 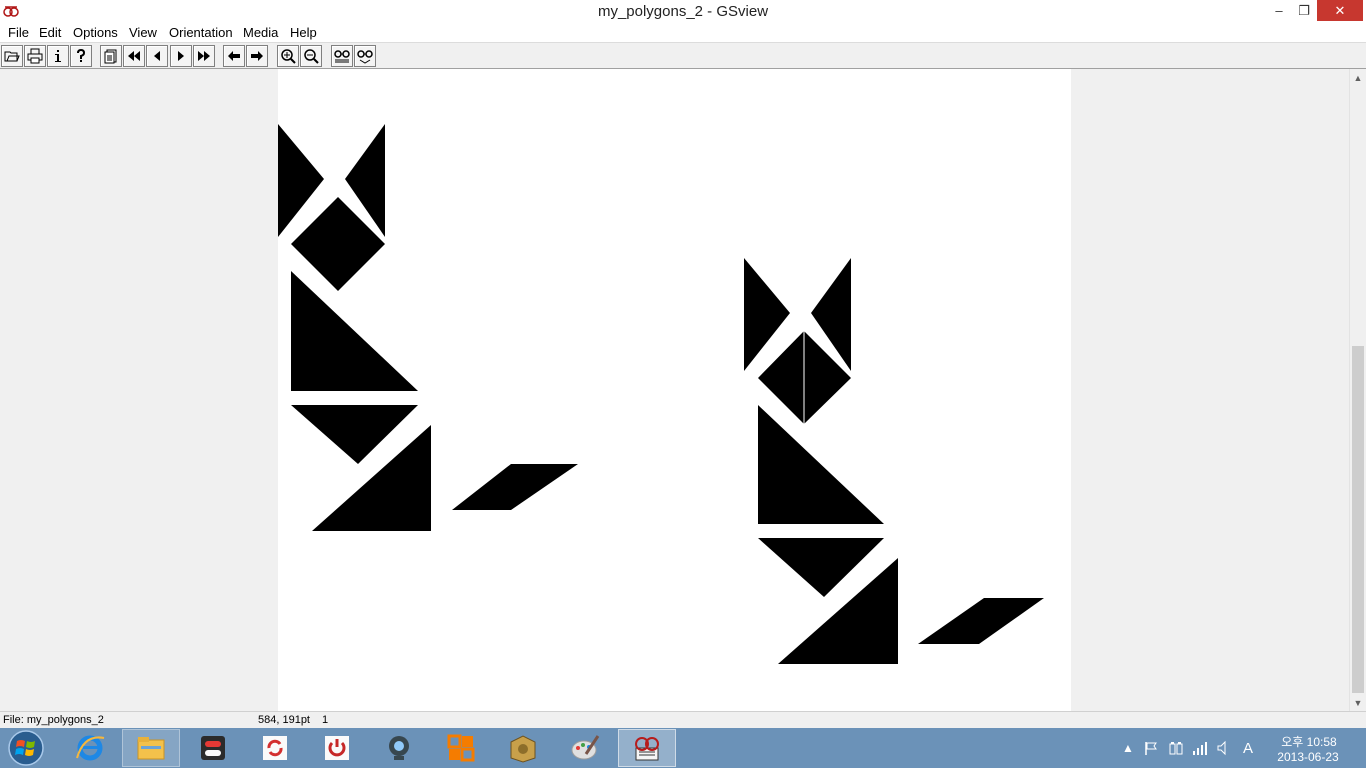 I want to click on menu-options: Options, so click(x=95, y=32).